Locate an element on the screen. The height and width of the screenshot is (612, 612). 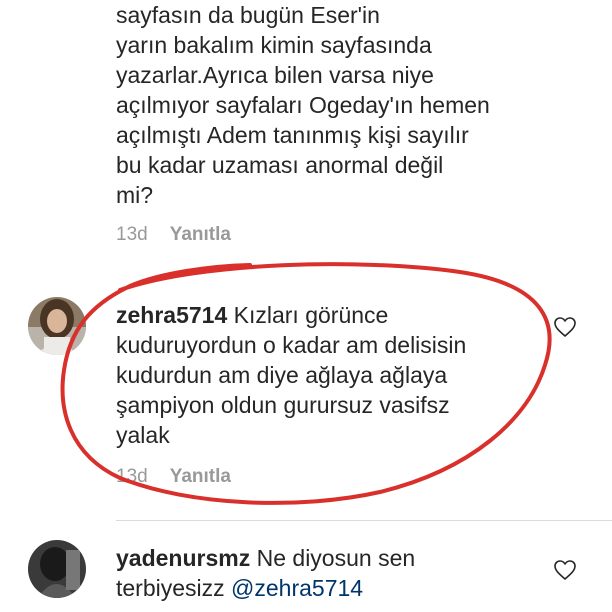
comment-text-first-line: Ne diyosun sen is located at coordinates (333, 558).